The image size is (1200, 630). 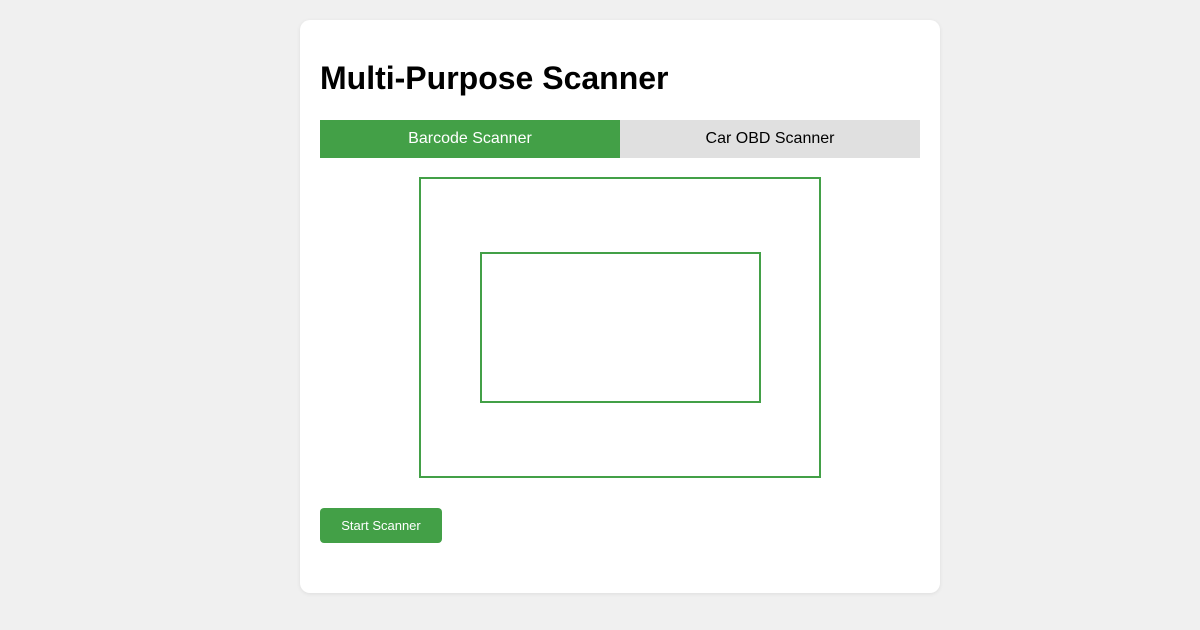 I want to click on scan-region-frame, so click(x=620, y=327).